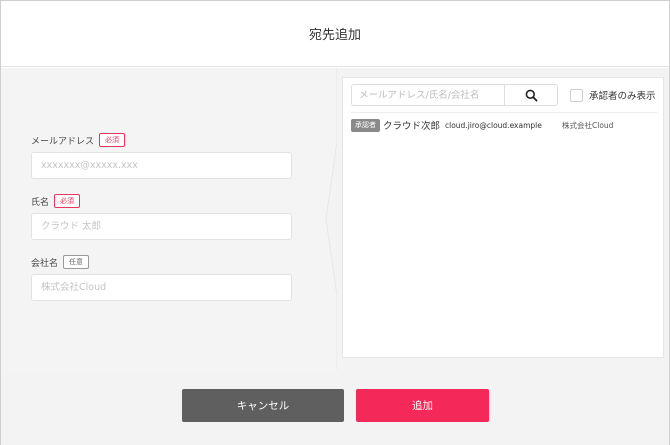 The width and height of the screenshot is (670, 445). What do you see at coordinates (412, 126) in the screenshot?
I see `contact-name: クラウド次郎` at bounding box center [412, 126].